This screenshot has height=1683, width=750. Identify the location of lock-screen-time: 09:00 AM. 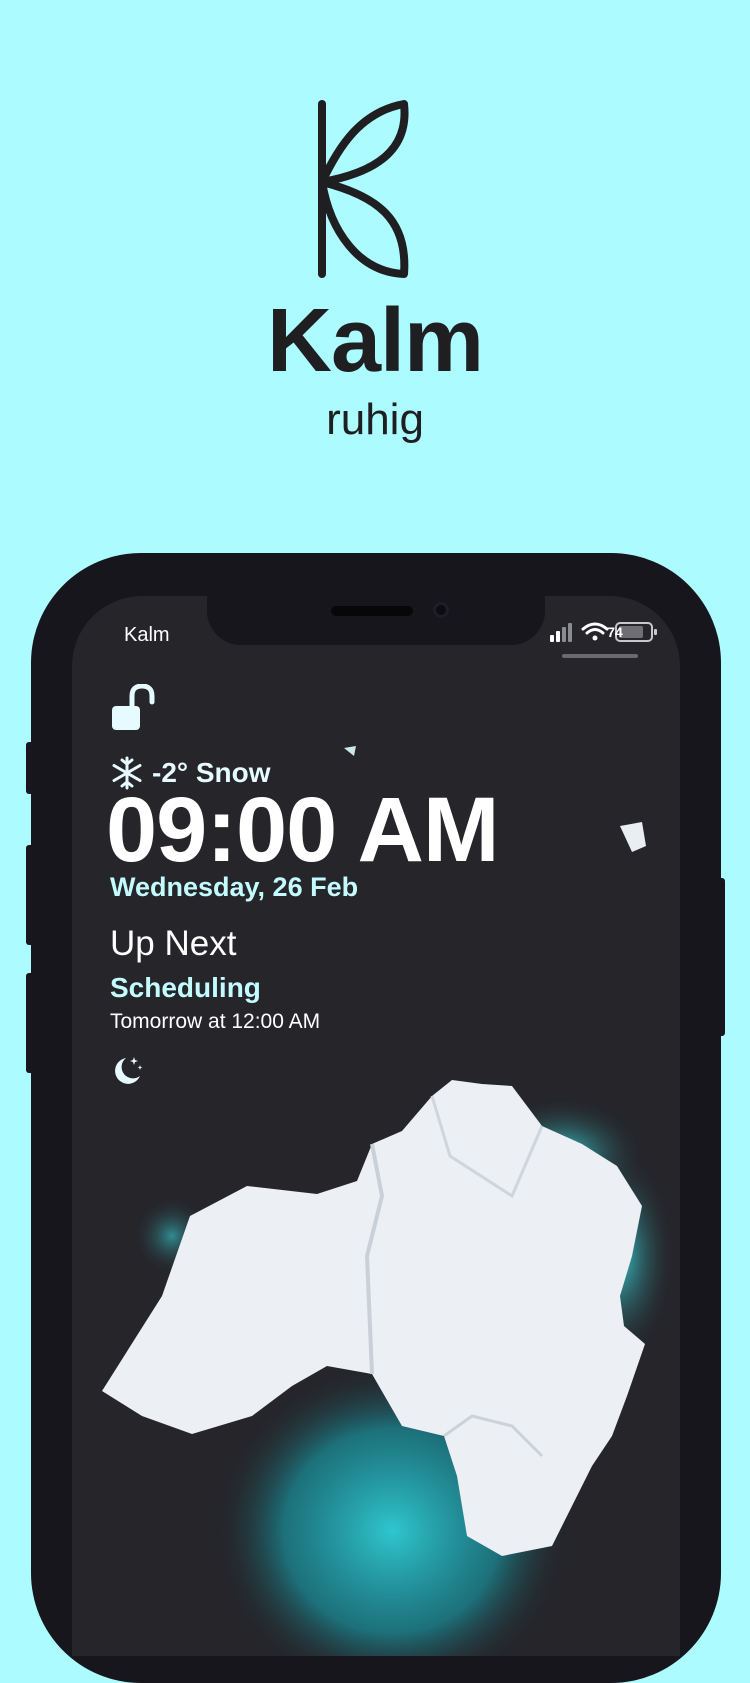
(303, 830).